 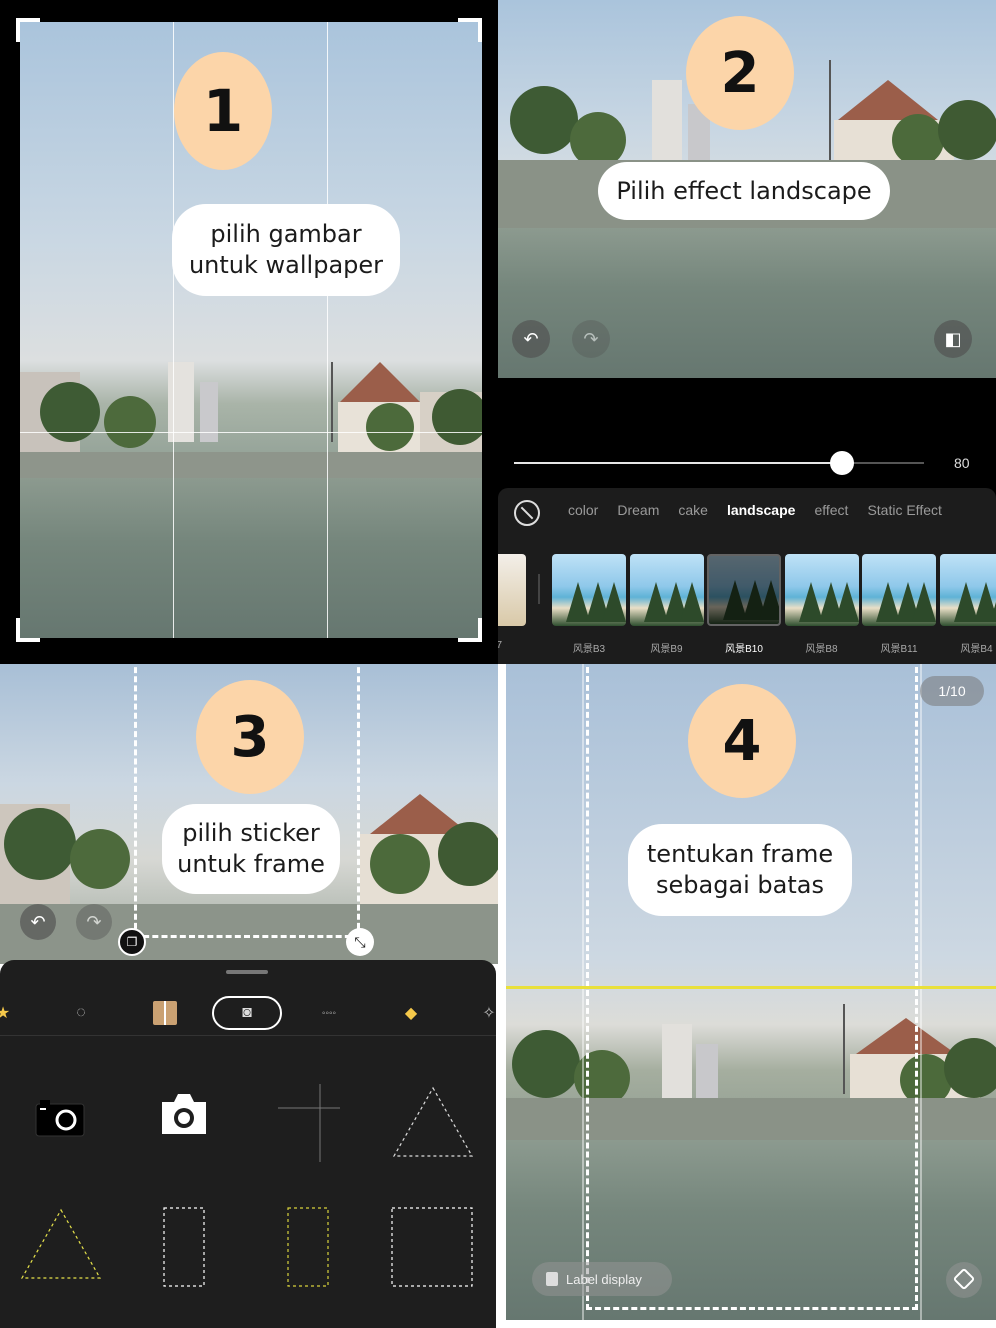 What do you see at coordinates (678, 463) in the screenshot?
I see `slider-fill` at bounding box center [678, 463].